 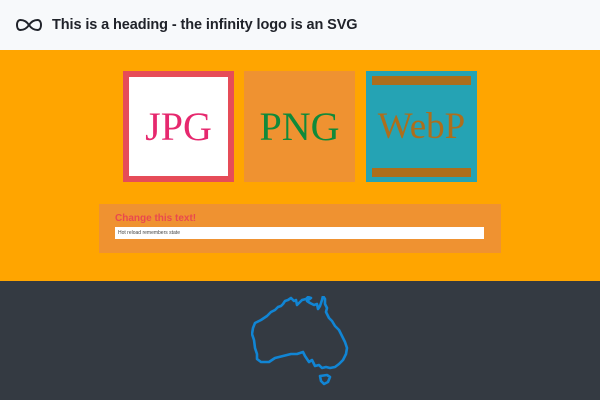 I want to click on webp-image: WebP, so click(x=421, y=126).